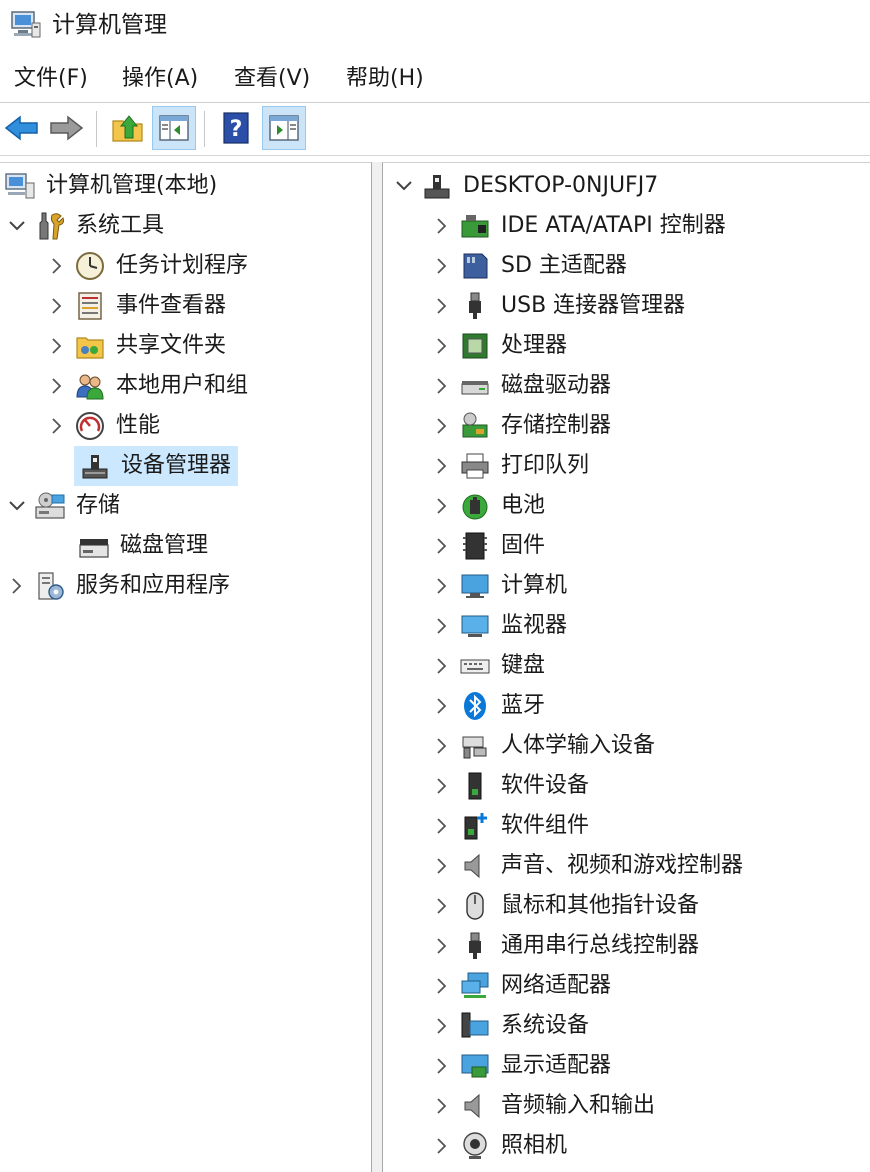 Image resolution: width=870 pixels, height=1172 pixels. I want to click on show-hide-console-tree-icon, so click(174, 128).